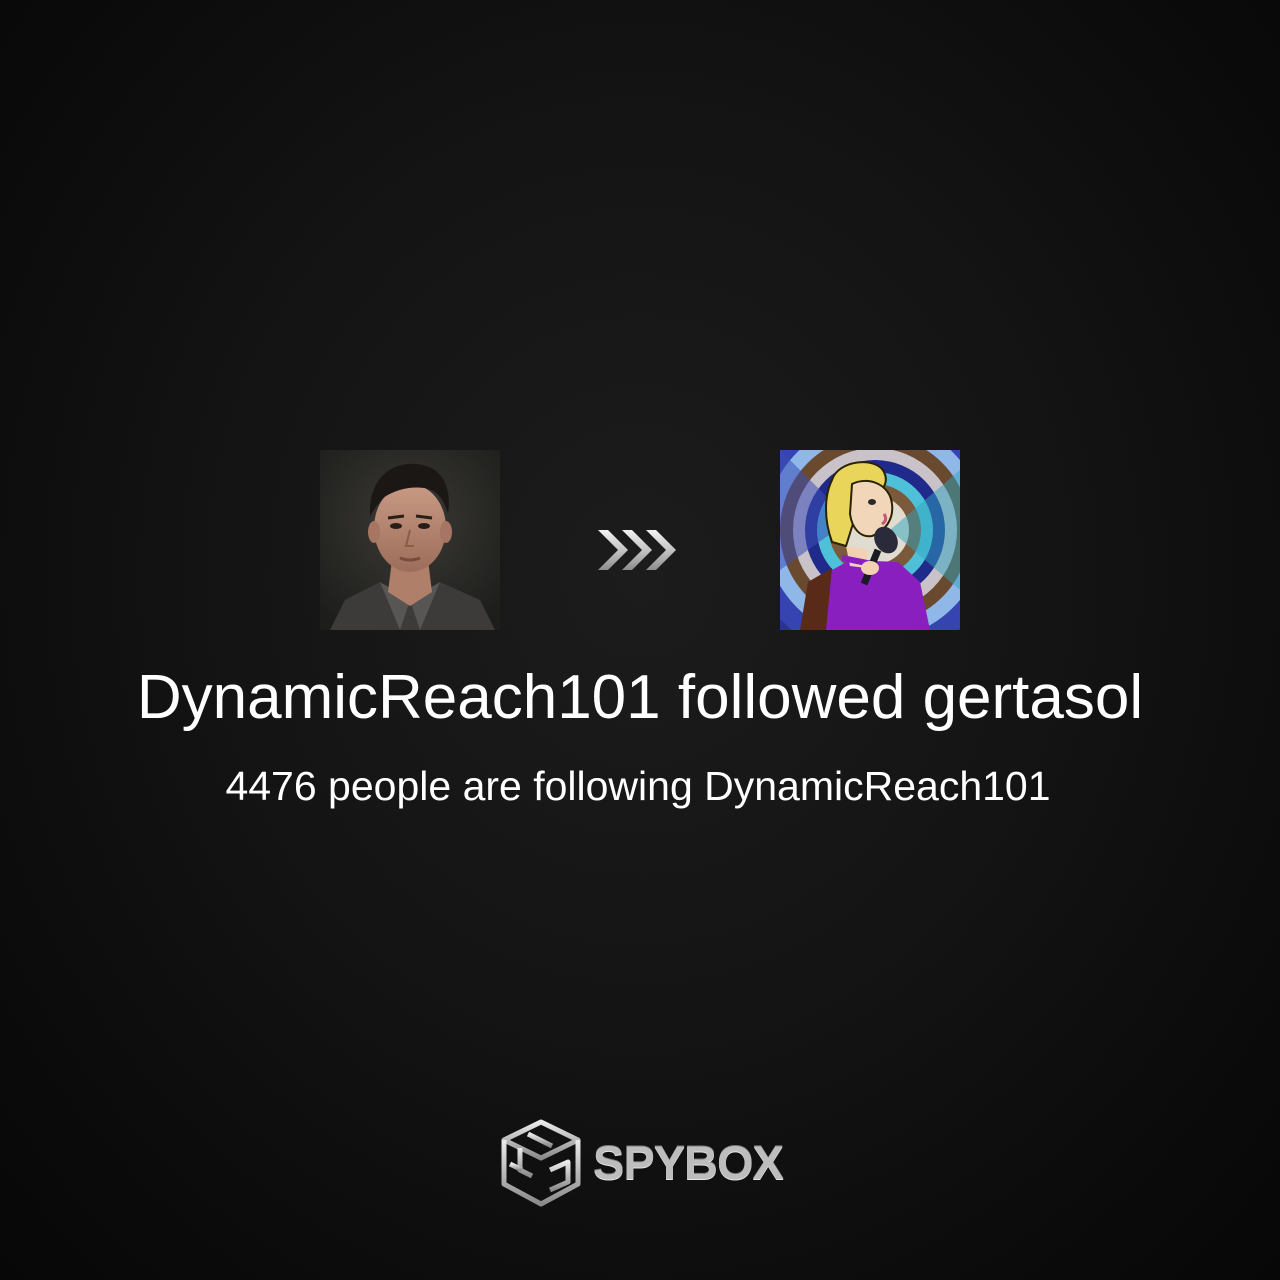 The height and width of the screenshot is (1280, 1280). What do you see at coordinates (541, 1163) in the screenshot?
I see `spybox-cube-logo-icon` at bounding box center [541, 1163].